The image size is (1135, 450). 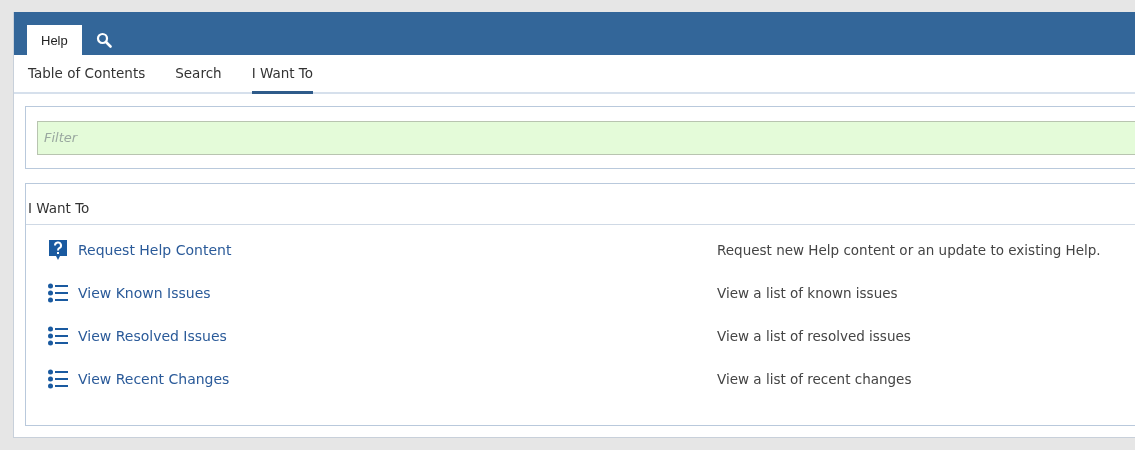 I want to click on action-description: View a list of recent changes, so click(x=815, y=379).